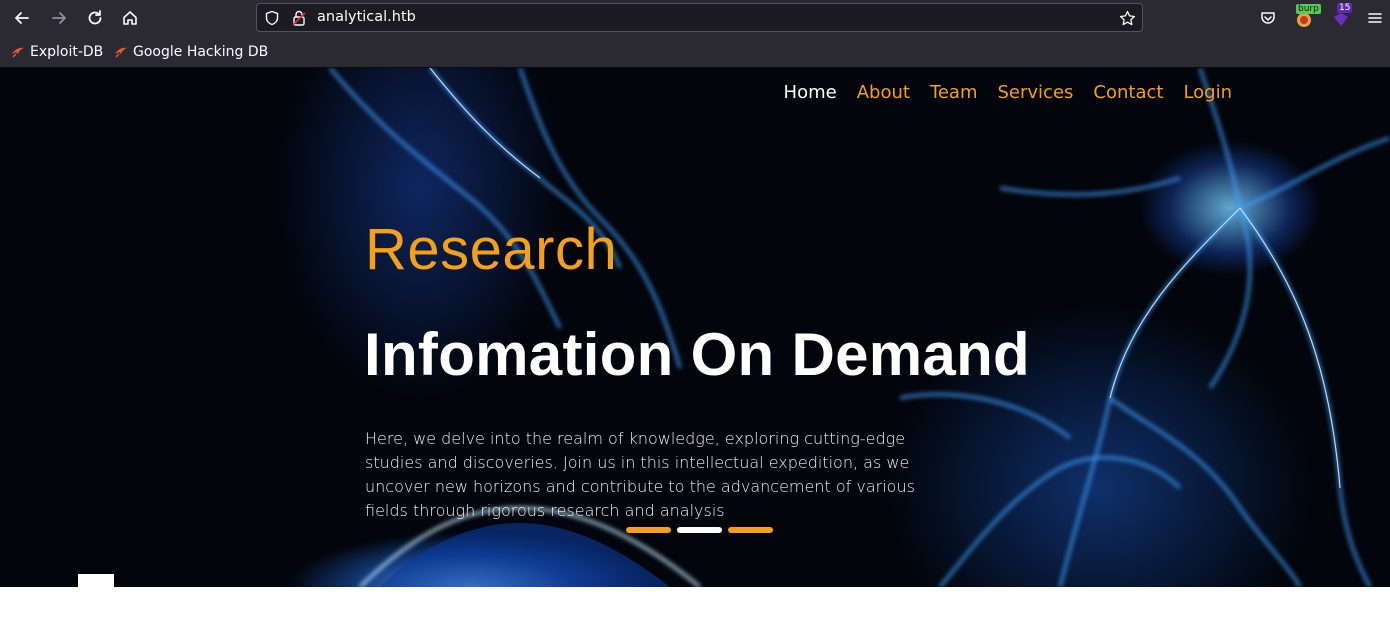 Image resolution: width=1390 pixels, height=622 pixels. I want to click on reload-icon, so click(95, 17).